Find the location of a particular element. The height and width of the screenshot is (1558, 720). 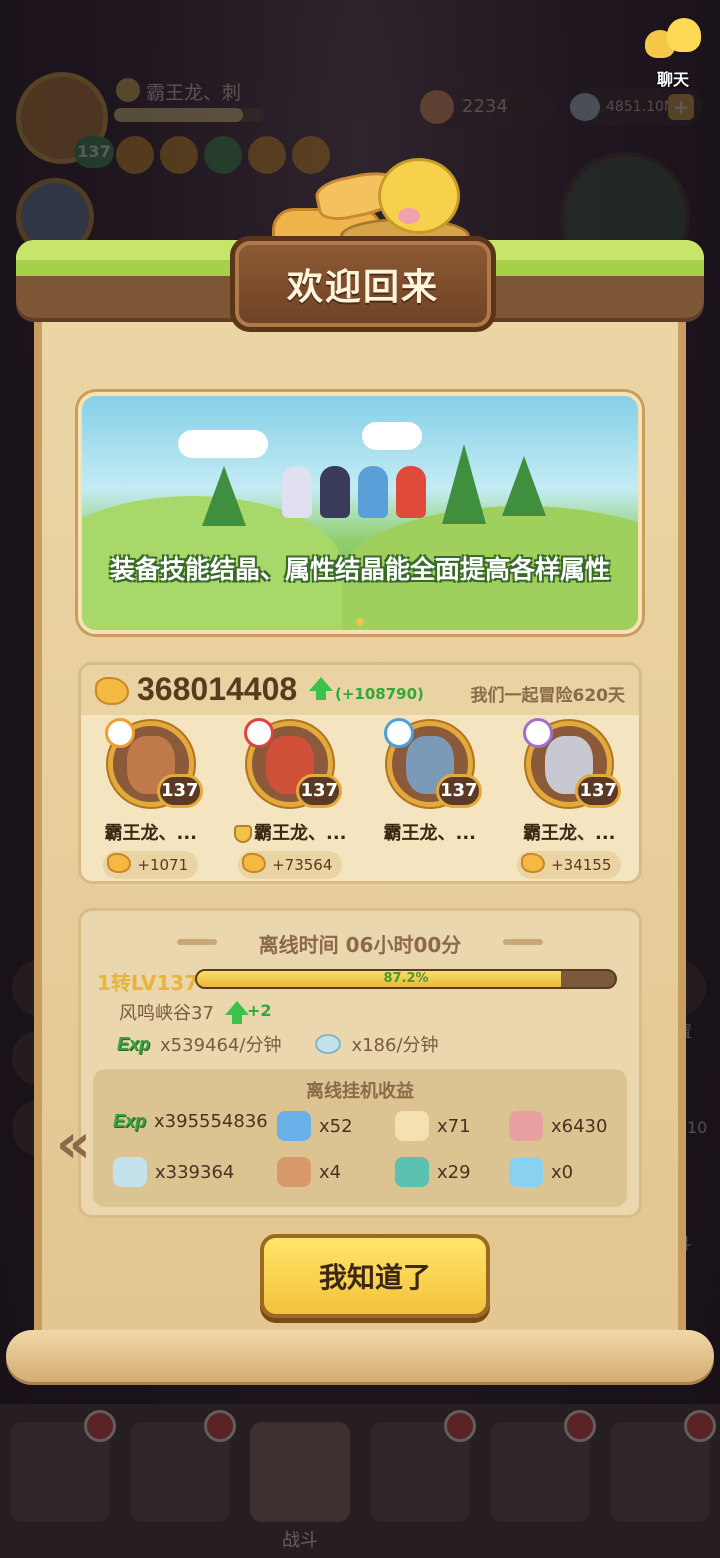

carousel-dot is located at coordinates (360, 622).